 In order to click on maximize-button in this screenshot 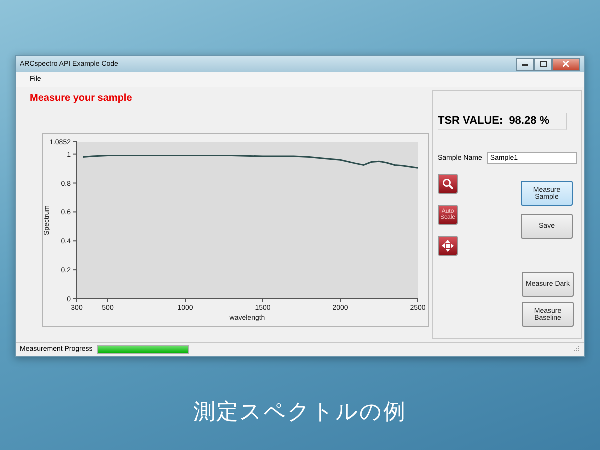, I will do `click(543, 64)`.